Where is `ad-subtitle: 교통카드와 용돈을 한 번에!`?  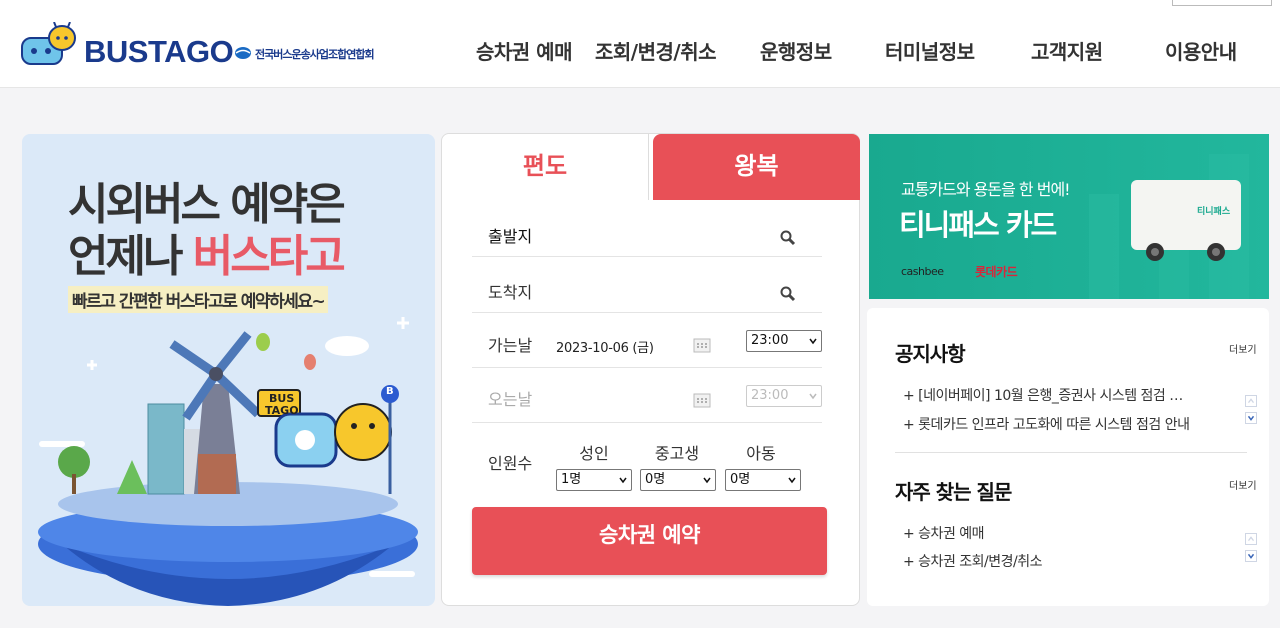 ad-subtitle: 교통카드와 용돈을 한 번에! is located at coordinates (986, 189).